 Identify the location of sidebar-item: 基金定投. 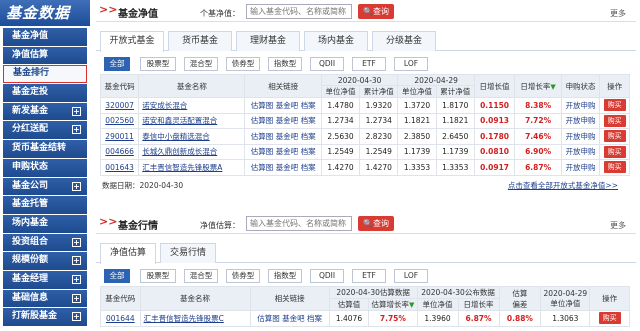
(45, 93).